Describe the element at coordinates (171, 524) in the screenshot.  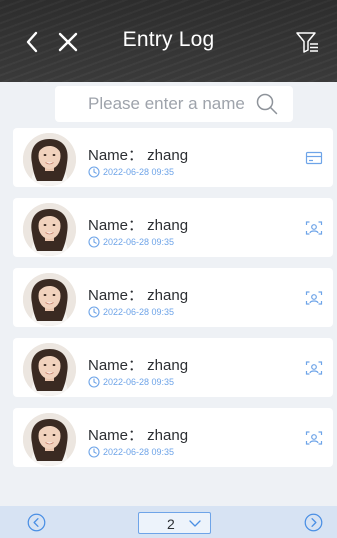
I see `page-number: 2` at that location.